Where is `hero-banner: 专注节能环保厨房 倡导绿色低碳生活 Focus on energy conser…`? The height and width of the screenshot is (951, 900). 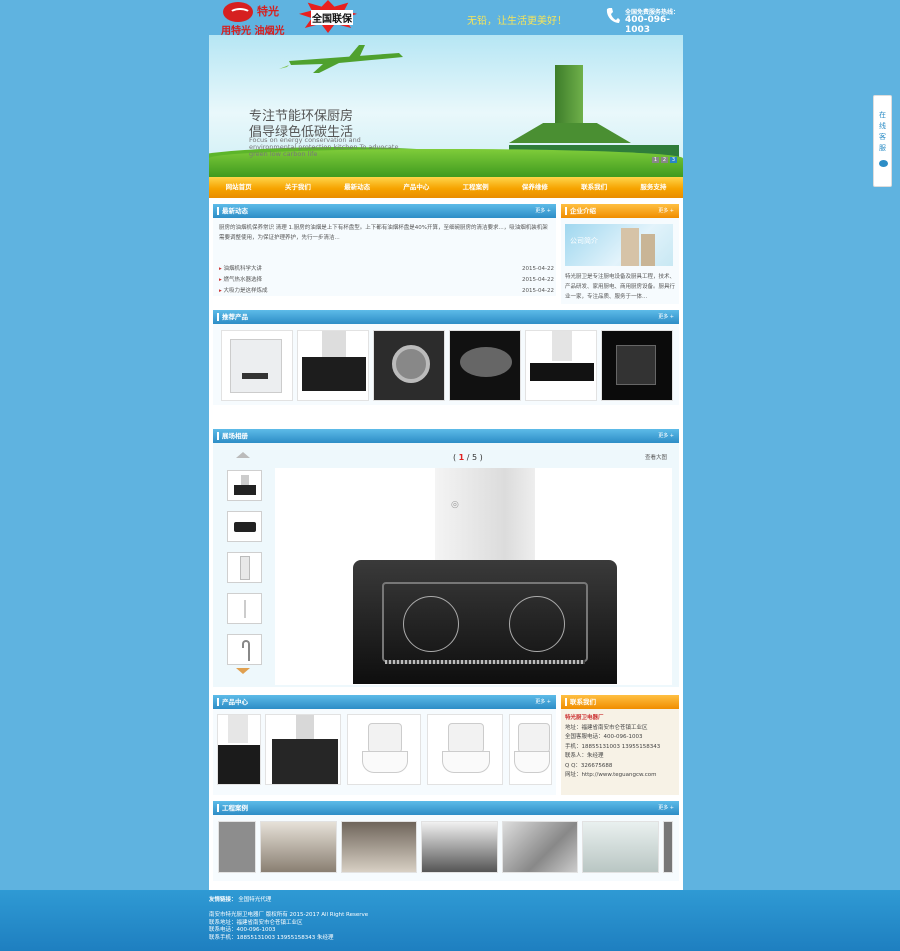 hero-banner: 专注节能环保厨房 倡导绿色低碳生活 Focus on energy conser… is located at coordinates (446, 106).